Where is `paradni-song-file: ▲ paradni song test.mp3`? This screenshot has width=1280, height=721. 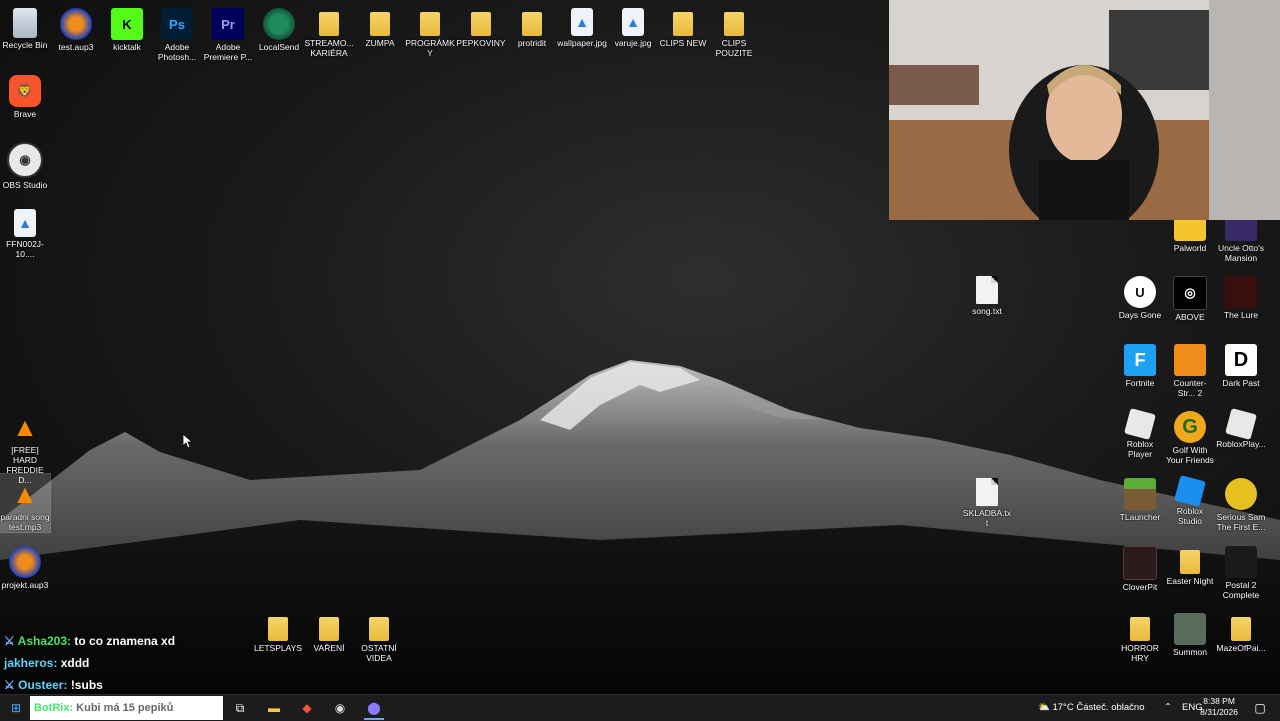 paradni-song-file: ▲ paradni song test.mp3 is located at coordinates (25, 503).